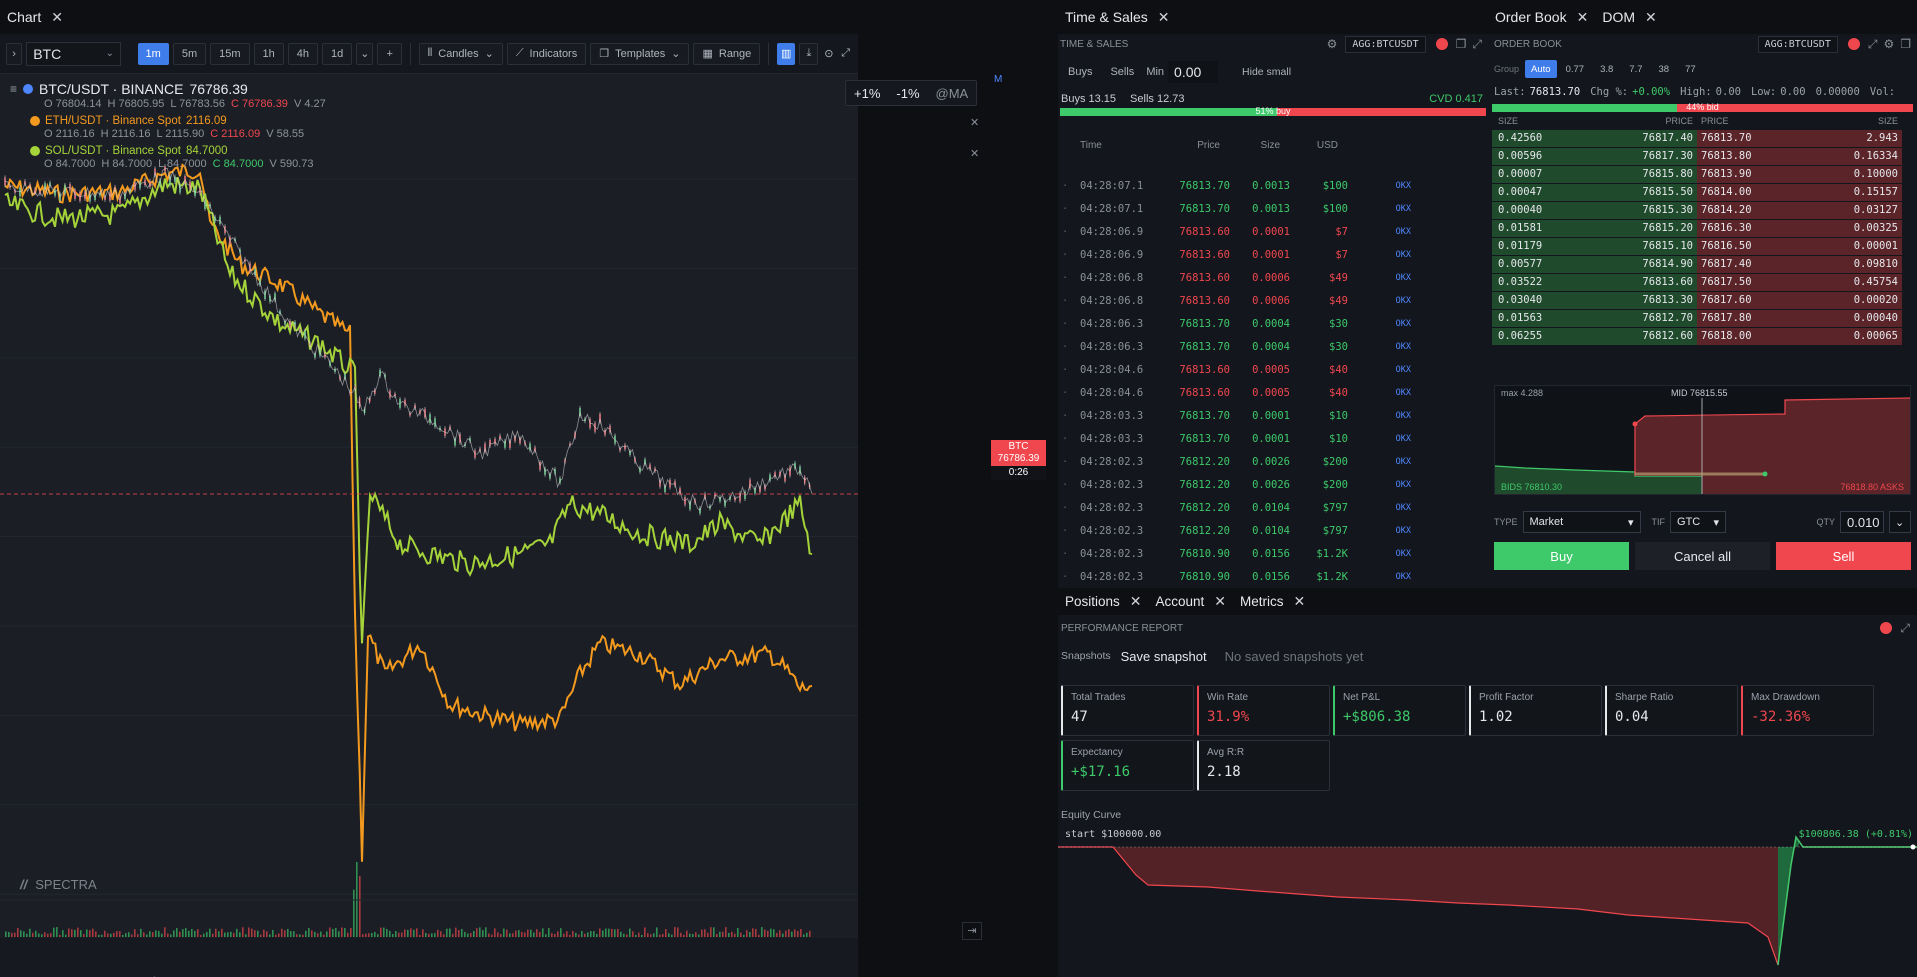 The width and height of the screenshot is (1917, 977). What do you see at coordinates (845, 54) in the screenshot?
I see `fullscreen-icon: ⤢` at bounding box center [845, 54].